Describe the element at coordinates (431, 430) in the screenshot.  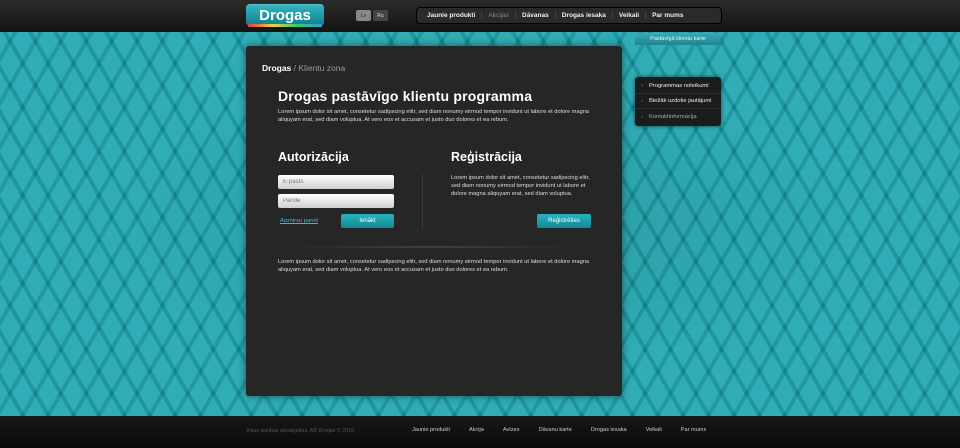
I see `footer-link-new-products: Jaunie produkti` at that location.